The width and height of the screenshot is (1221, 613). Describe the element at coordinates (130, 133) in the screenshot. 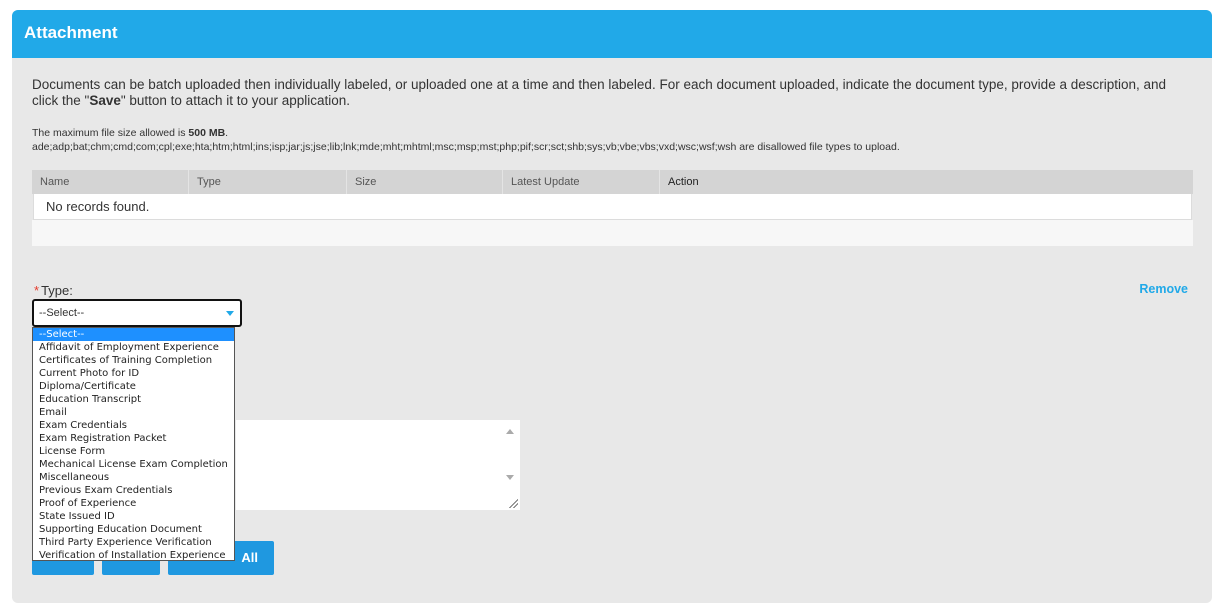

I see `max-size-line: The maximum file size allowed is 500 MB.` at that location.